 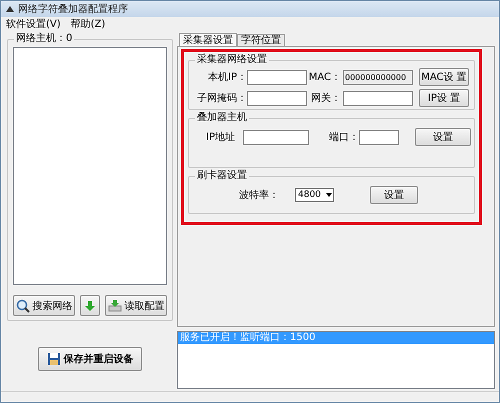 What do you see at coordinates (261, 40) in the screenshot?
I see `tab: 字符位置` at bounding box center [261, 40].